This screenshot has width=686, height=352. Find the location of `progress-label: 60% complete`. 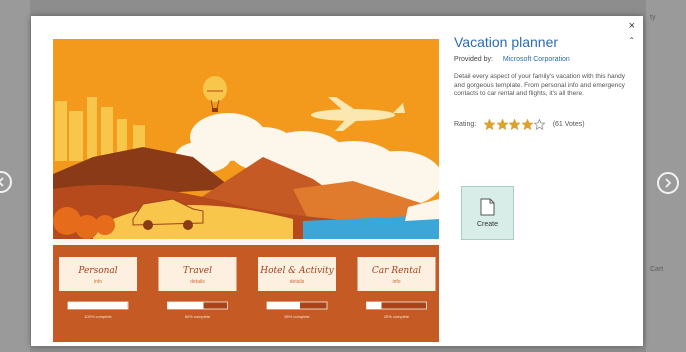

progress-label: 60% complete is located at coordinates (198, 316).